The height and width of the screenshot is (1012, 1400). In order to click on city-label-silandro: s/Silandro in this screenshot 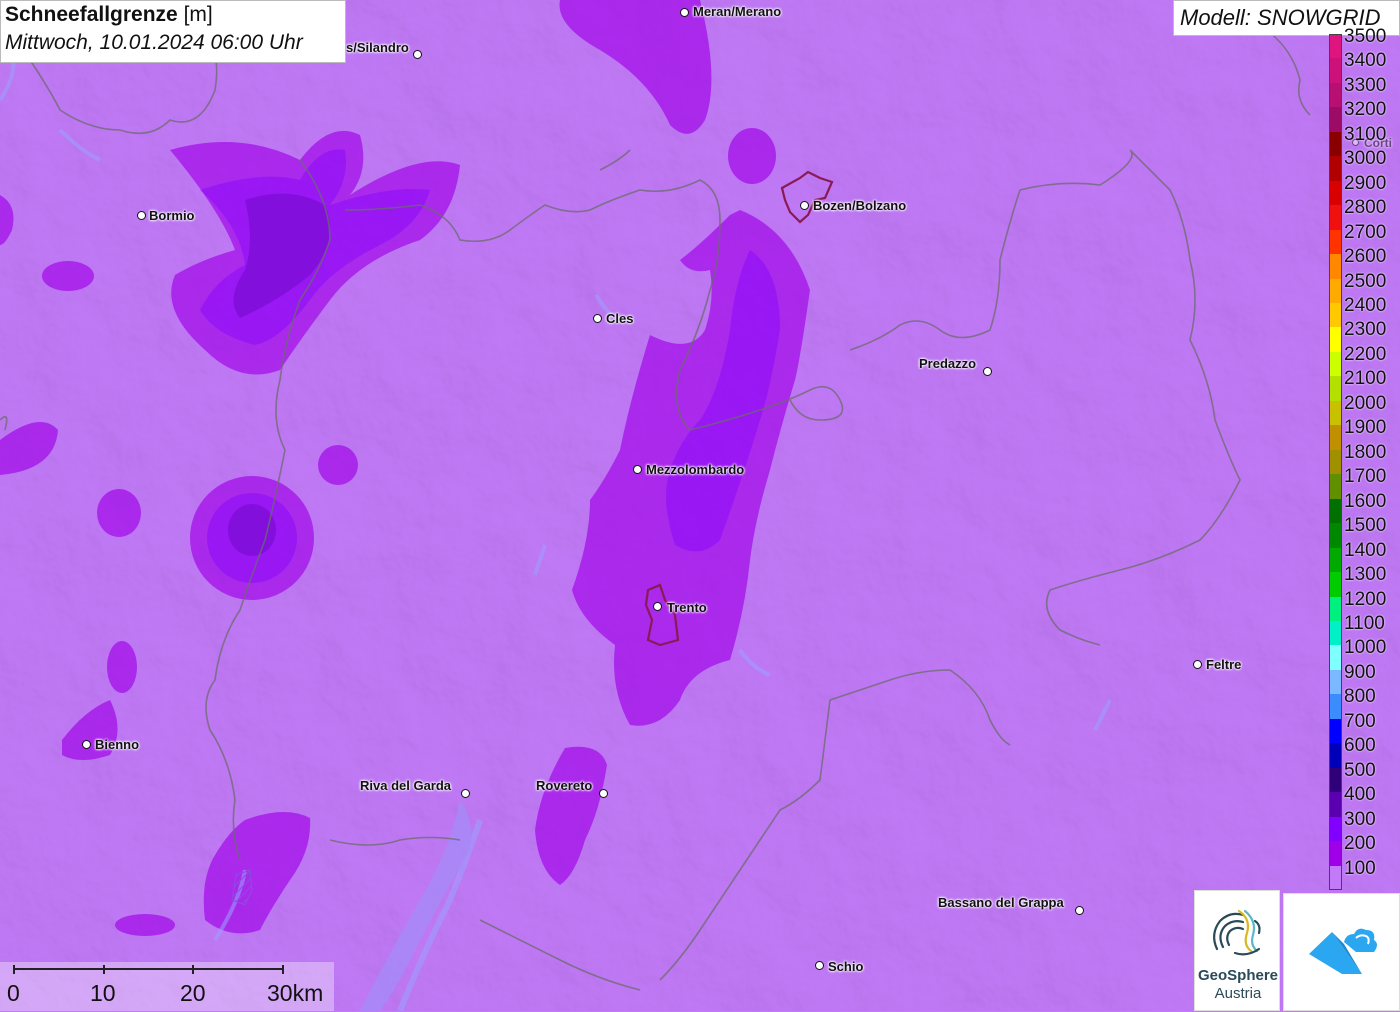, I will do `click(377, 47)`.